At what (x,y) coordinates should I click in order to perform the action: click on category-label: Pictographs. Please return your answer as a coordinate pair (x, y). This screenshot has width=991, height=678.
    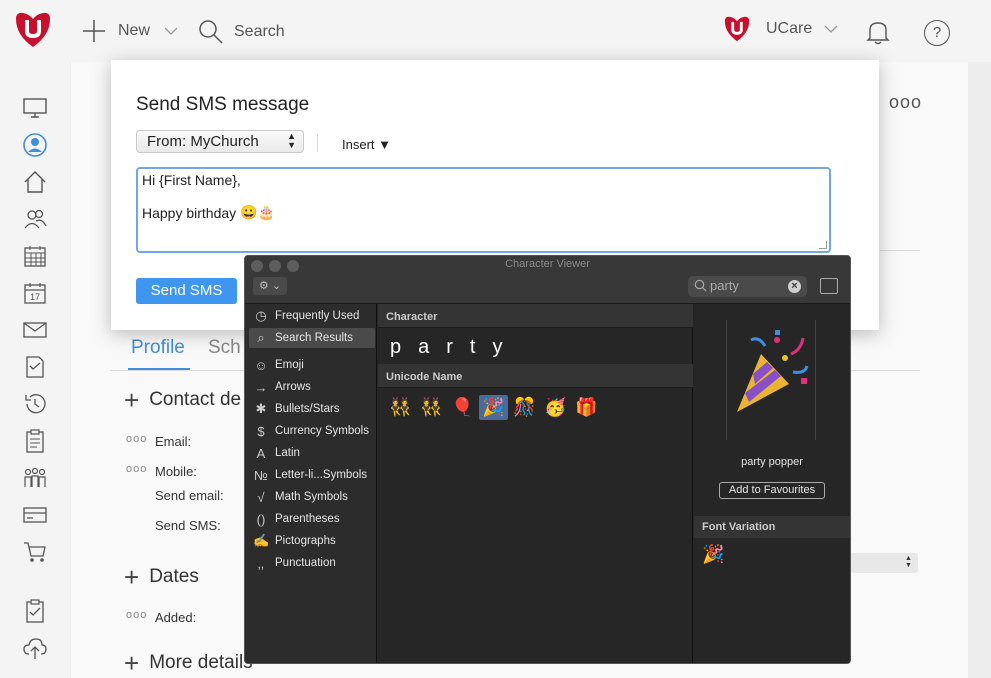
    Looking at the image, I should click on (305, 541).